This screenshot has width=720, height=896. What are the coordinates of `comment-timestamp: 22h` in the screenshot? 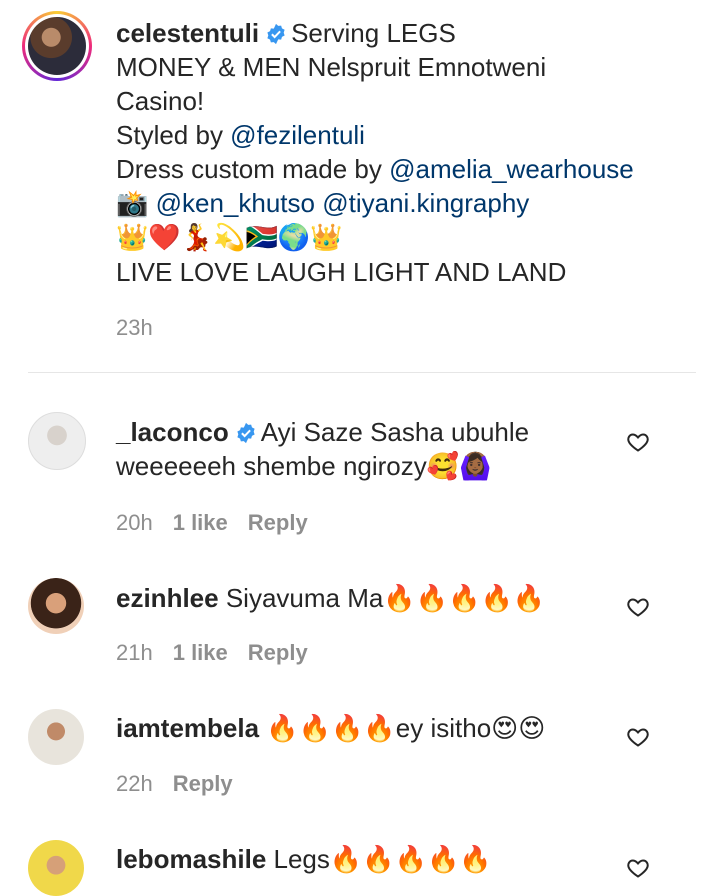 It's located at (134, 783).